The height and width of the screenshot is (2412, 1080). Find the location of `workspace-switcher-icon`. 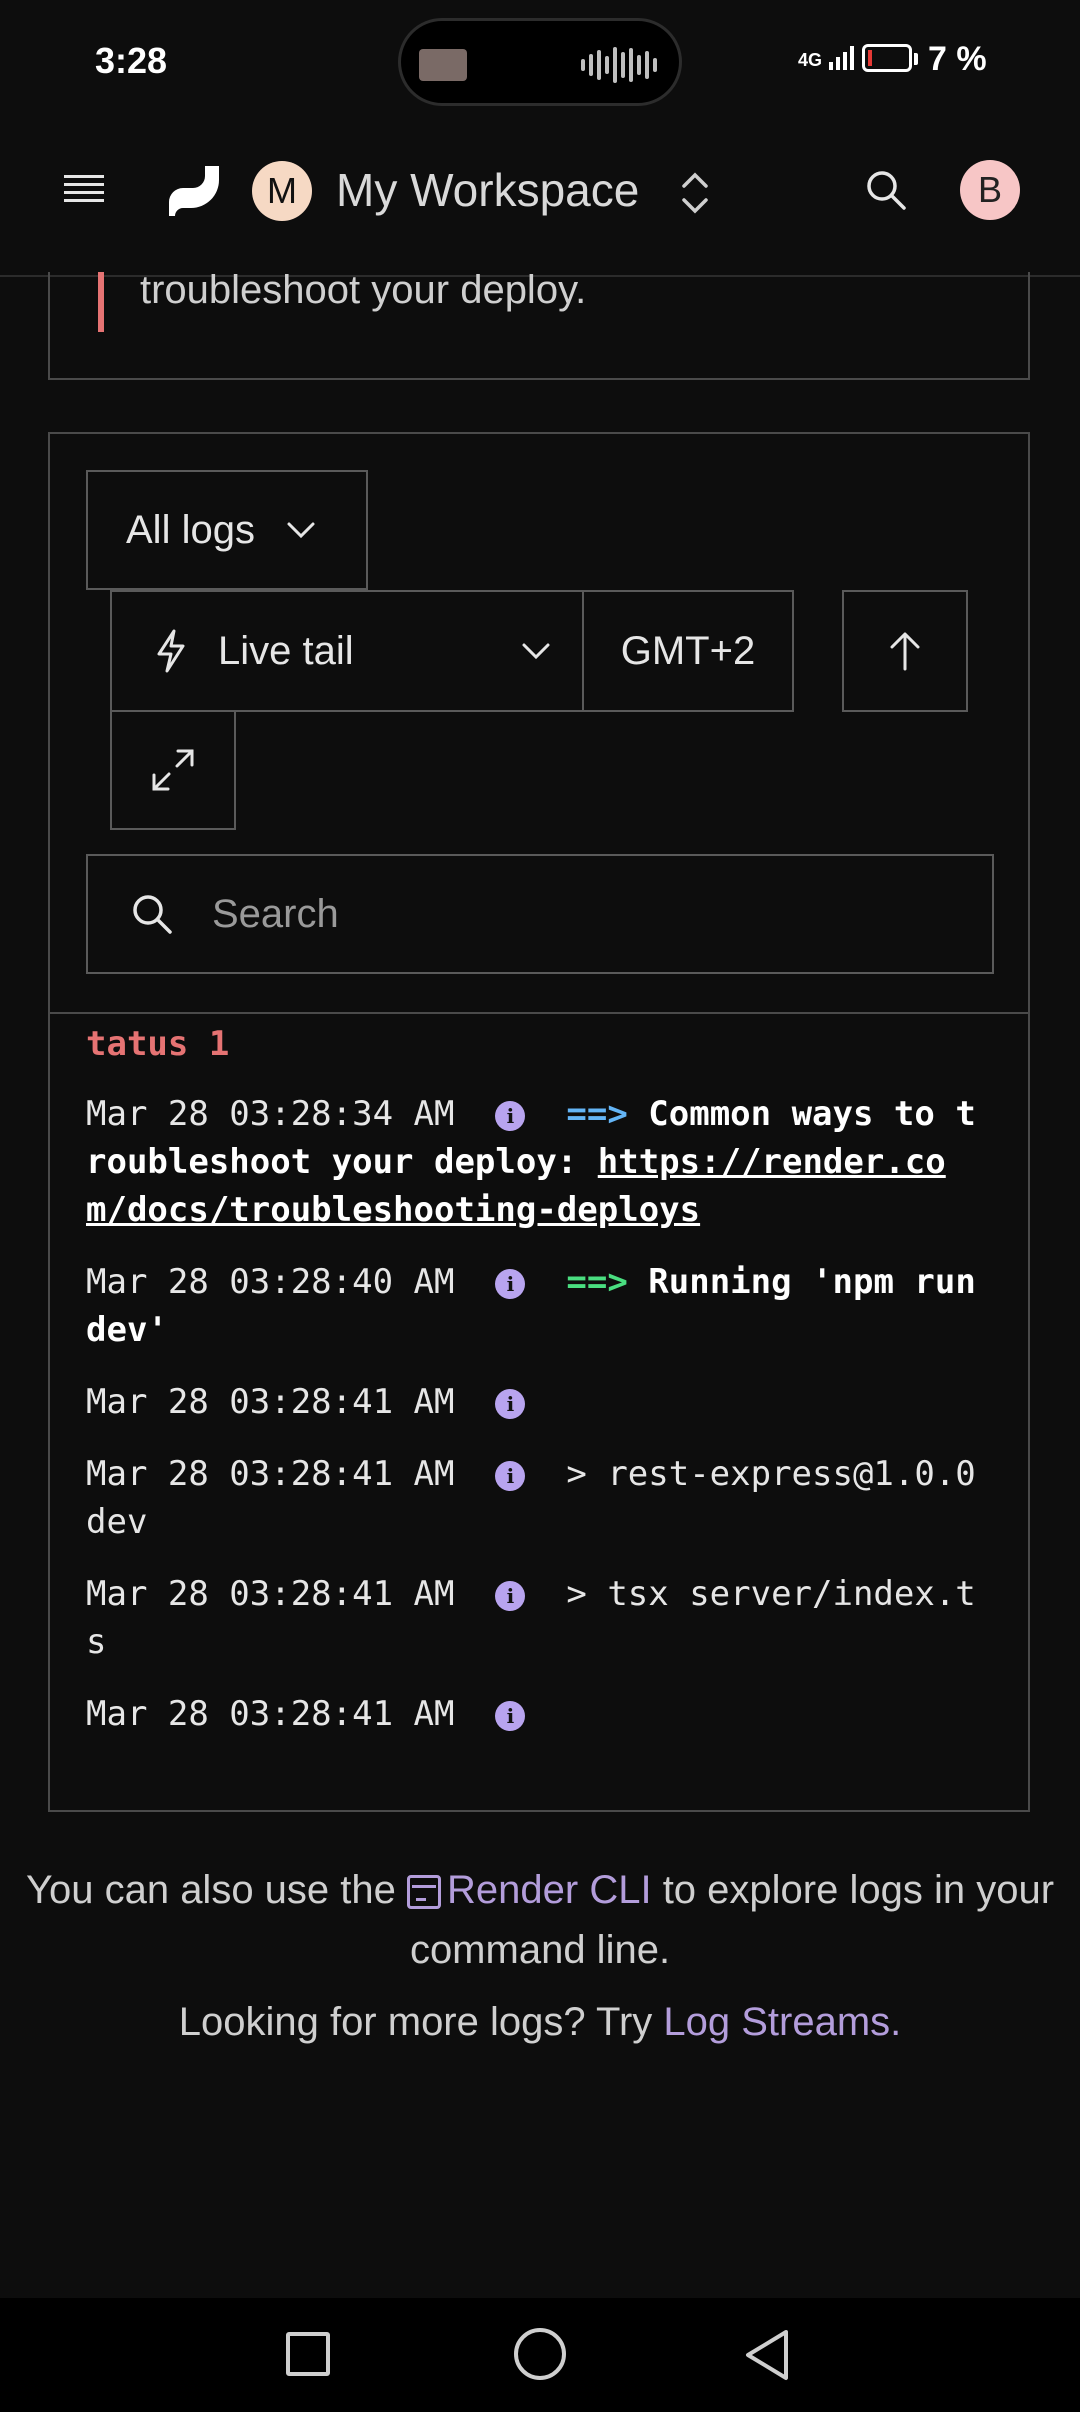

workspace-switcher-icon is located at coordinates (695, 193).